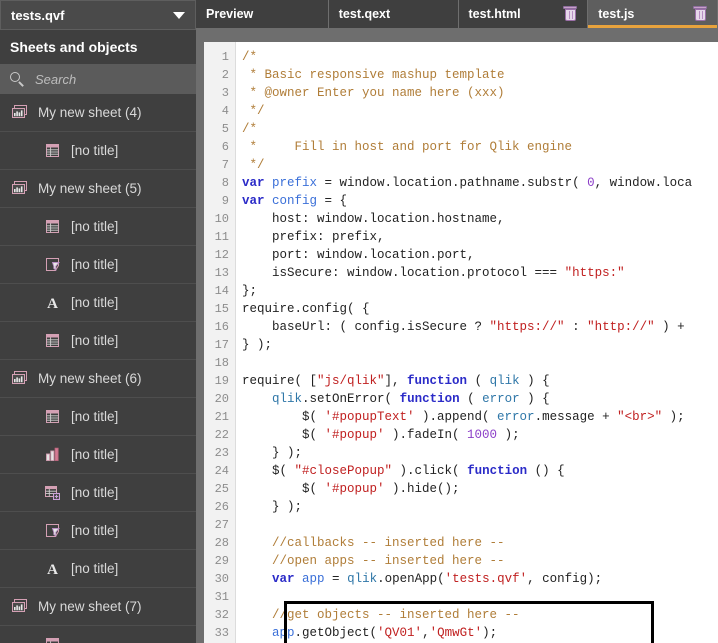  Describe the element at coordinates (225, 165) in the screenshot. I see `line-number: 7` at that location.